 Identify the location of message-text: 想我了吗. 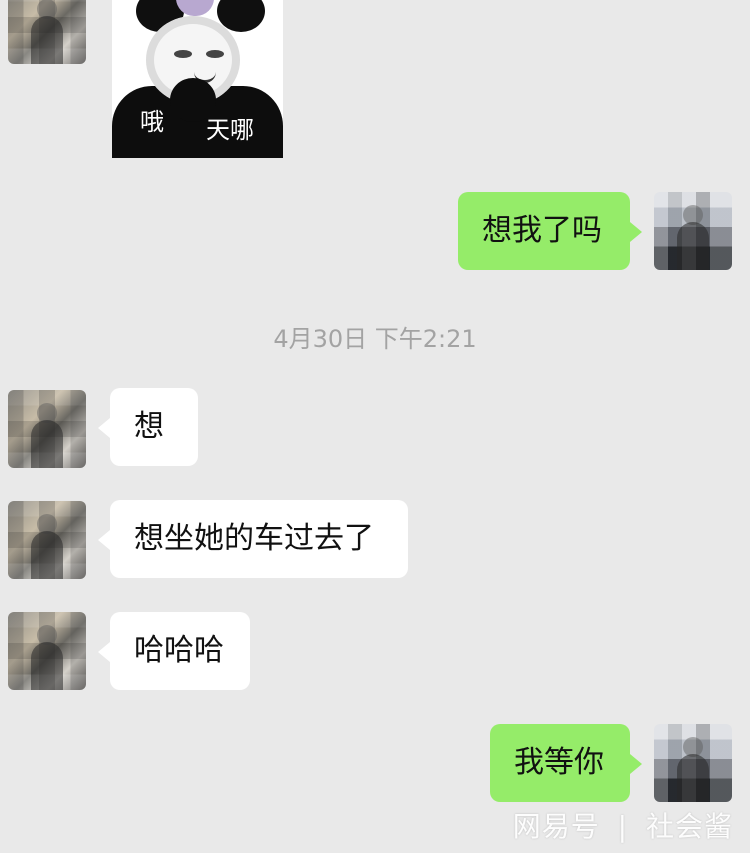
(542, 230).